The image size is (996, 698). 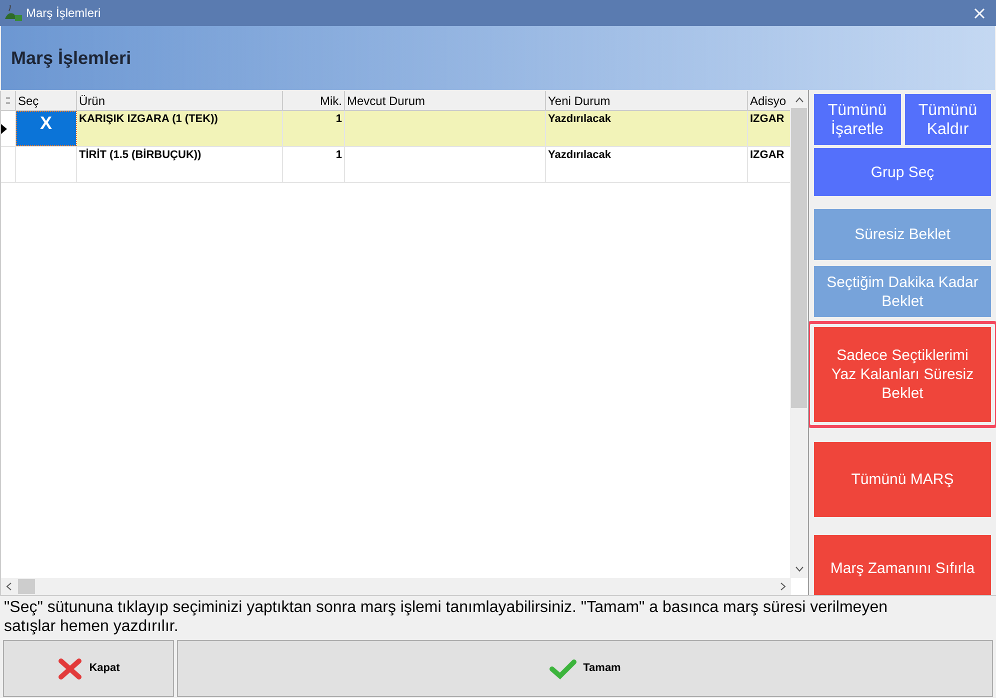 I want to click on header-title: Marş İşlemleri, so click(x=71, y=58).